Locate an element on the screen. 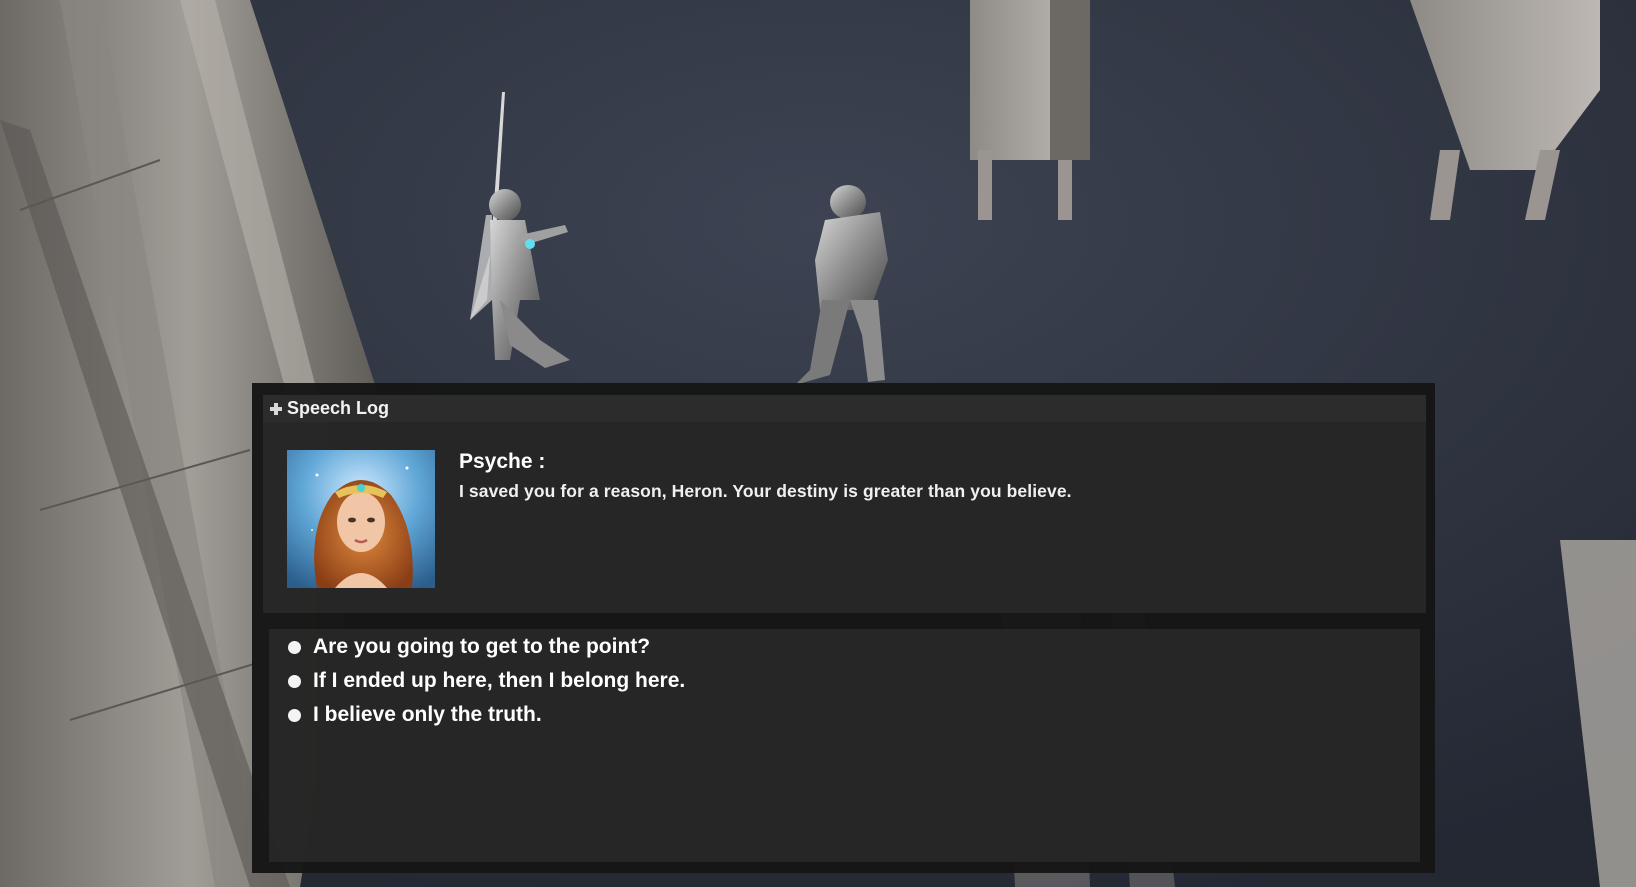 This screenshot has width=1636, height=887. dialogue-choice: Are you going to get to the point? is located at coordinates (469, 647).